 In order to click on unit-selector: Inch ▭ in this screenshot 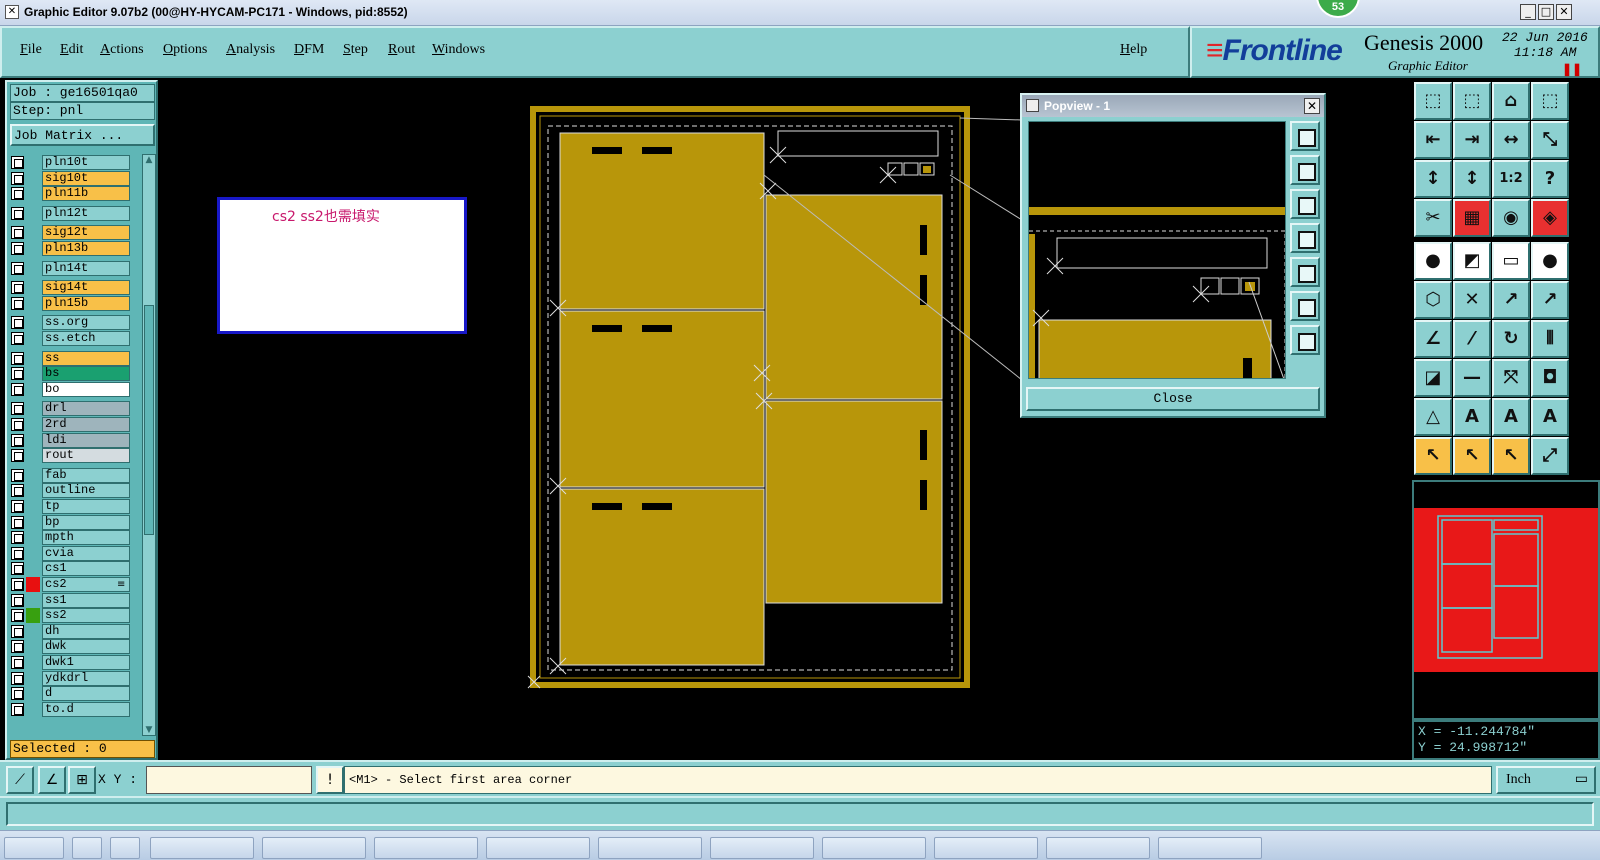, I will do `click(1546, 780)`.